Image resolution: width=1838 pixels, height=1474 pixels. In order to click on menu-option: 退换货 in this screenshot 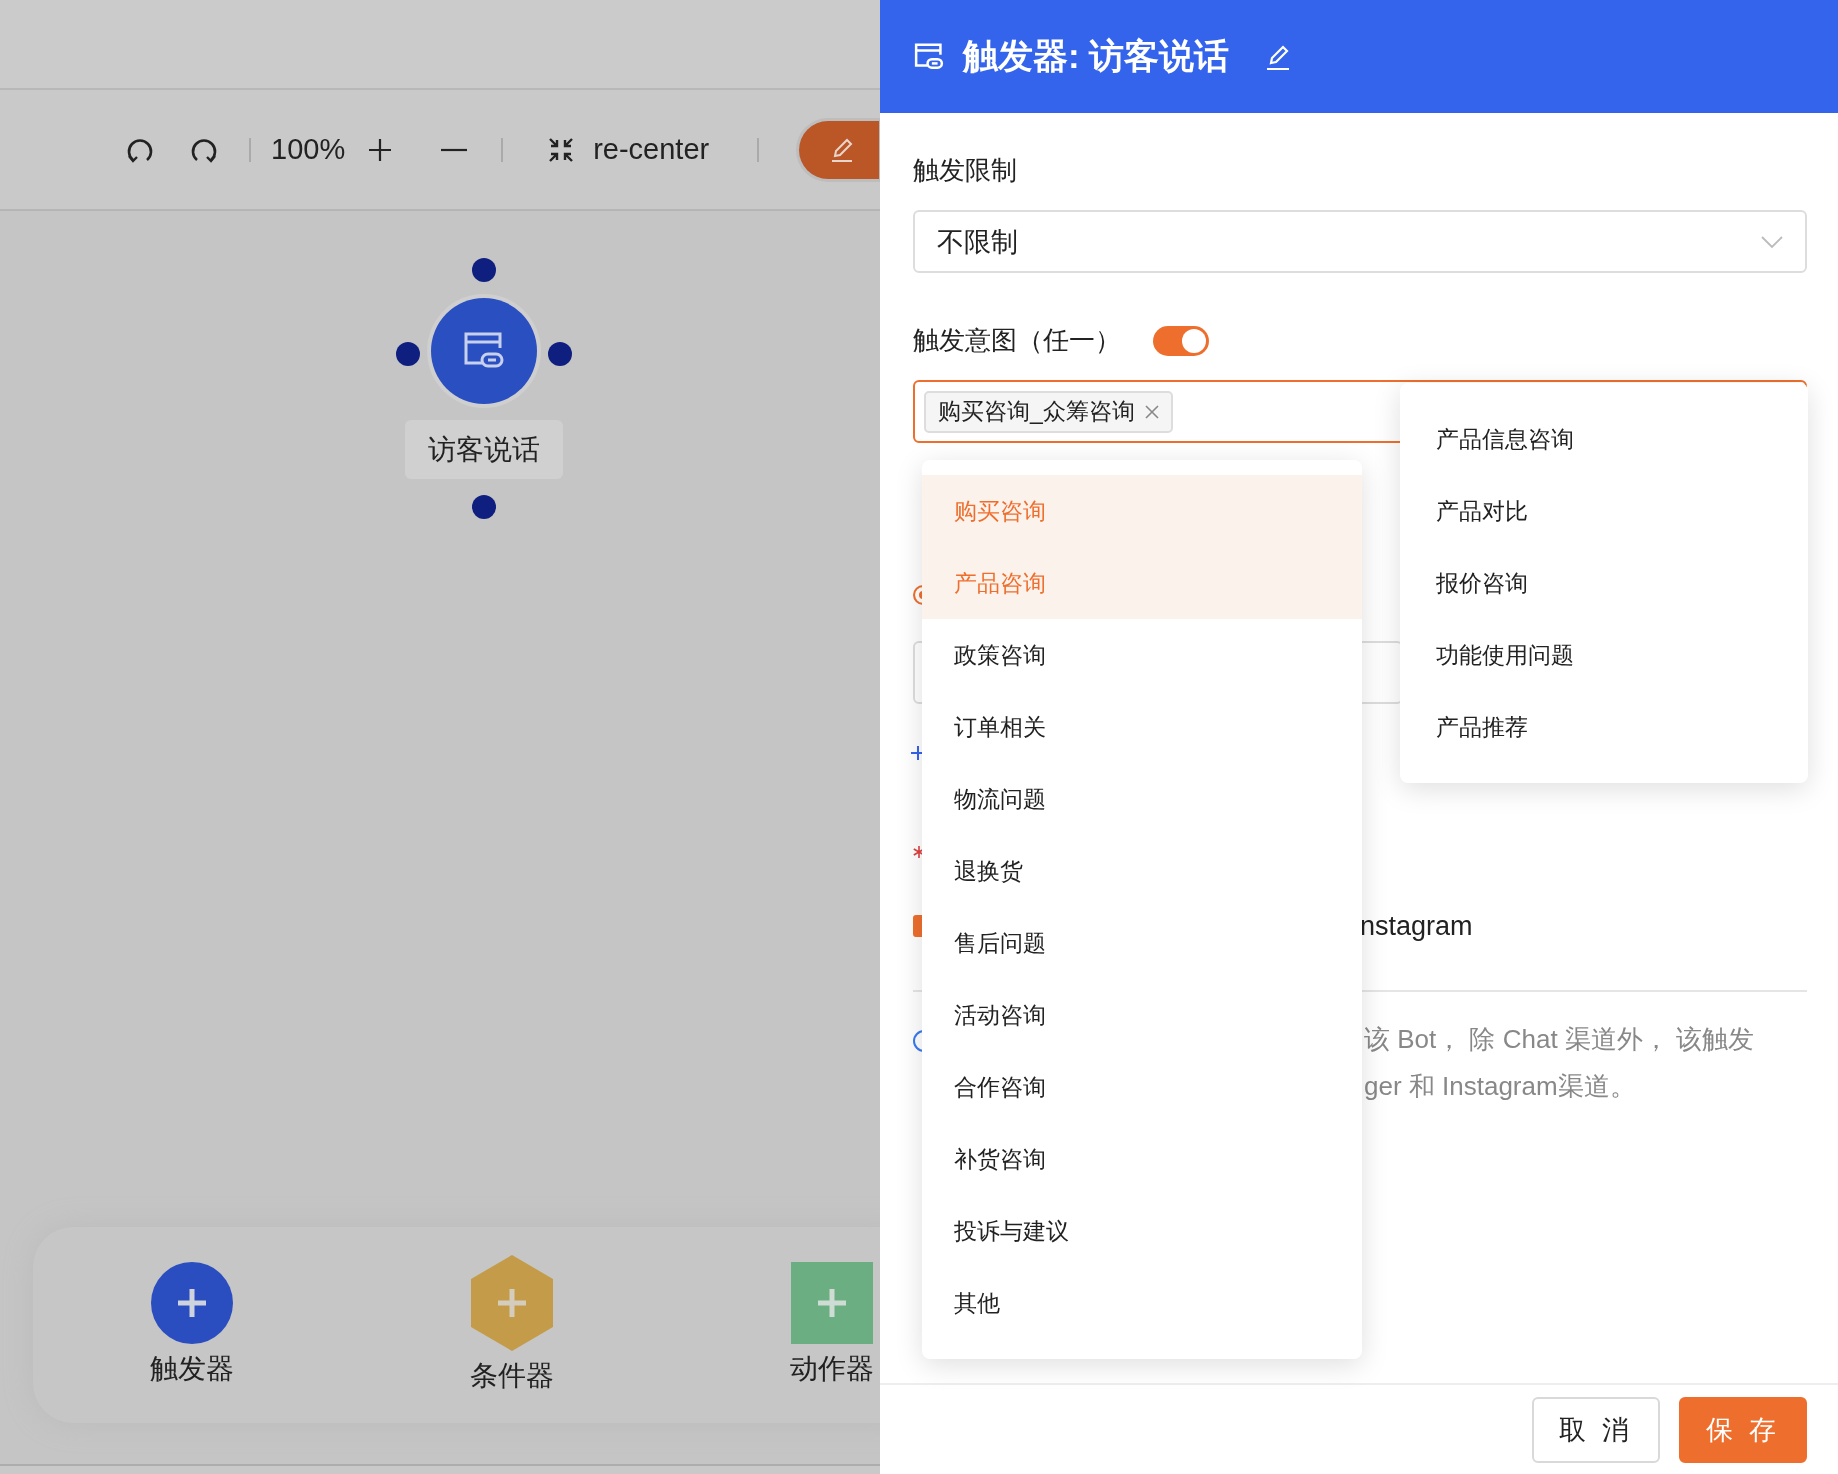, I will do `click(1142, 871)`.